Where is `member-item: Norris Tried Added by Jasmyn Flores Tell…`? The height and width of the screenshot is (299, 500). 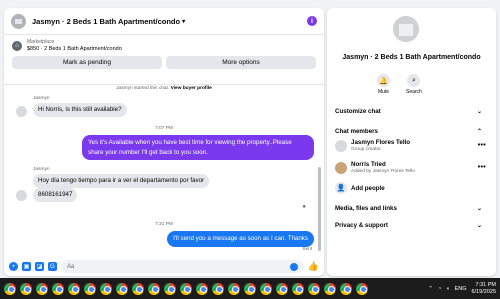
member-item: Norris Tried Added by Jasmyn Flores Tell… is located at coordinates (410, 167).